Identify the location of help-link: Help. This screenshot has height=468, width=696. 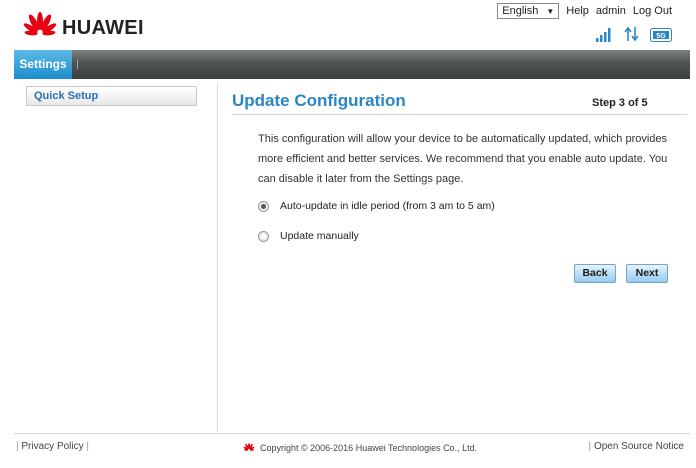
(577, 11).